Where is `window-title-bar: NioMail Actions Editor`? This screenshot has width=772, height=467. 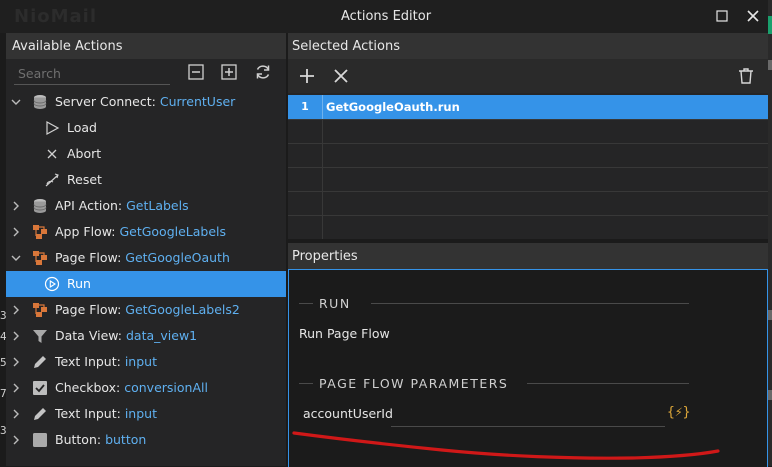 window-title-bar: NioMail Actions Editor is located at coordinates (386, 16).